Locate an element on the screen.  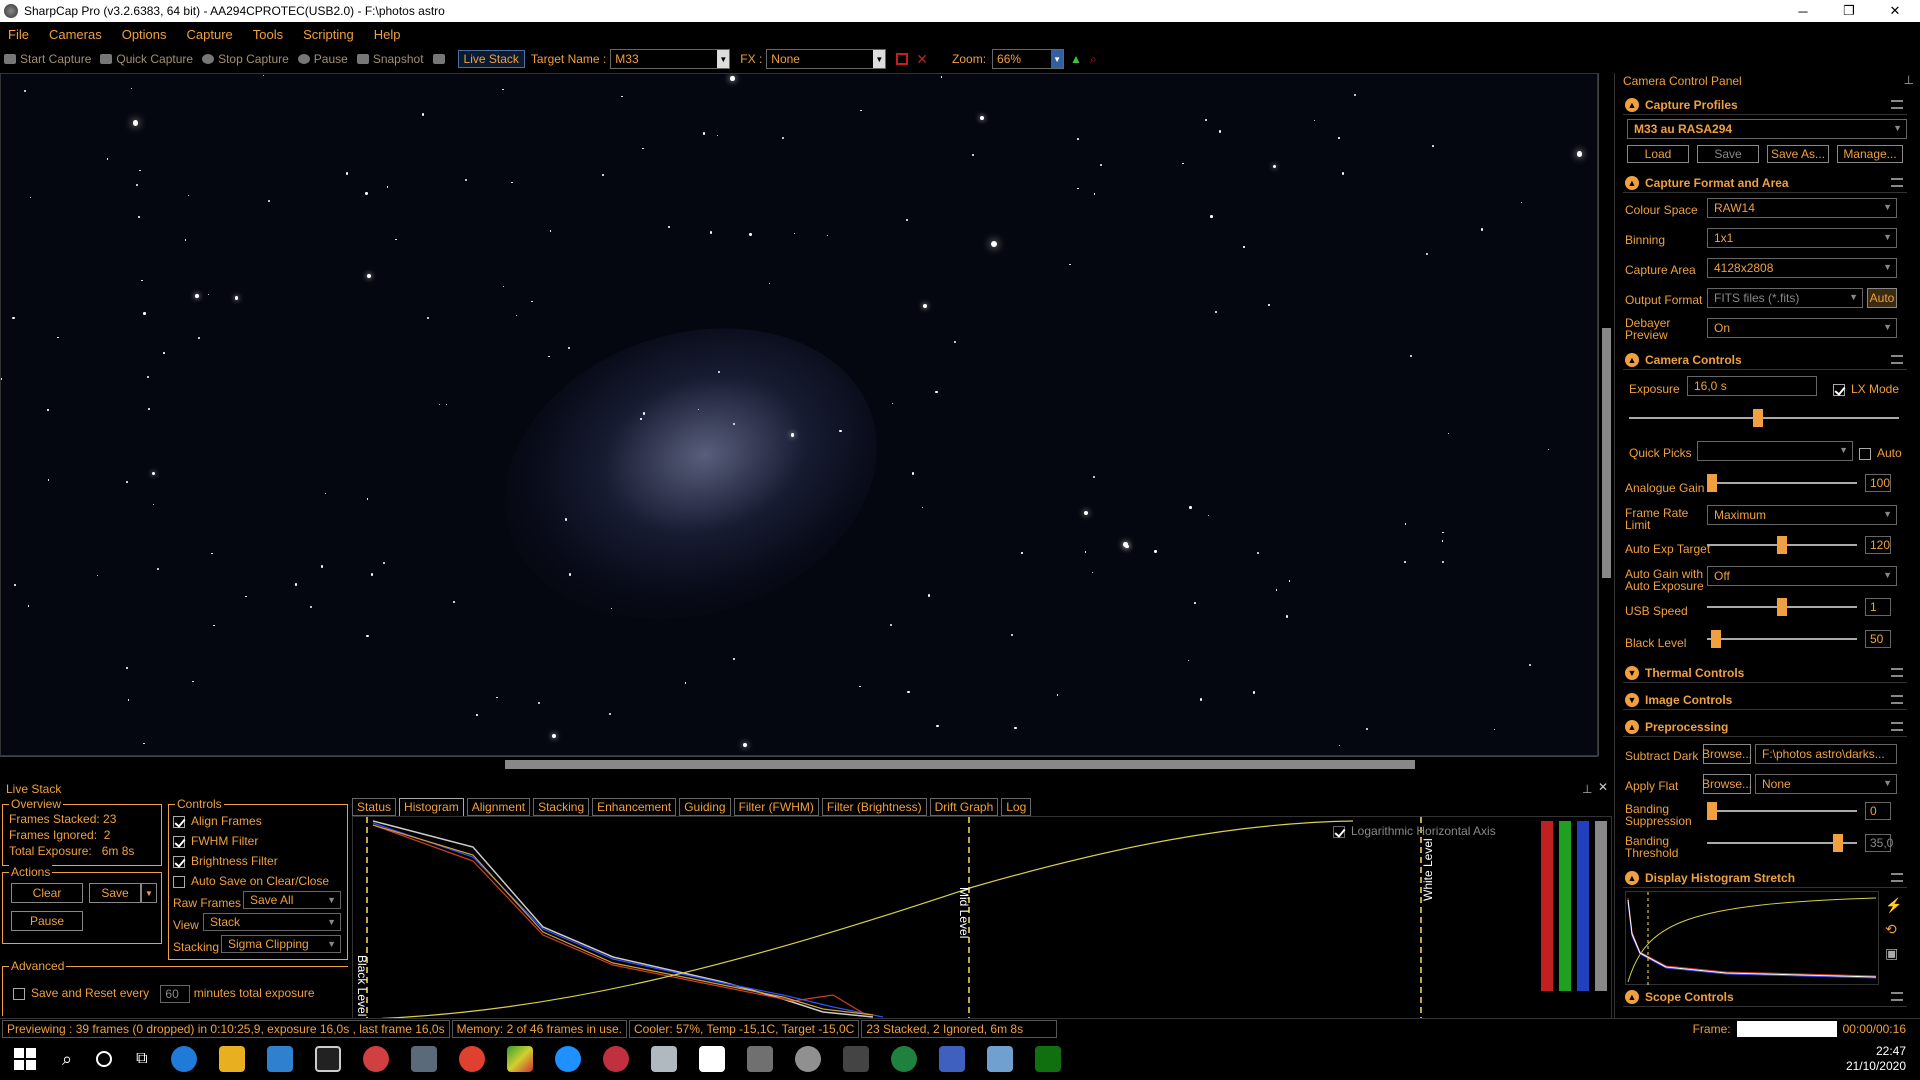
analogue-gain-slider is located at coordinates (1782, 483).